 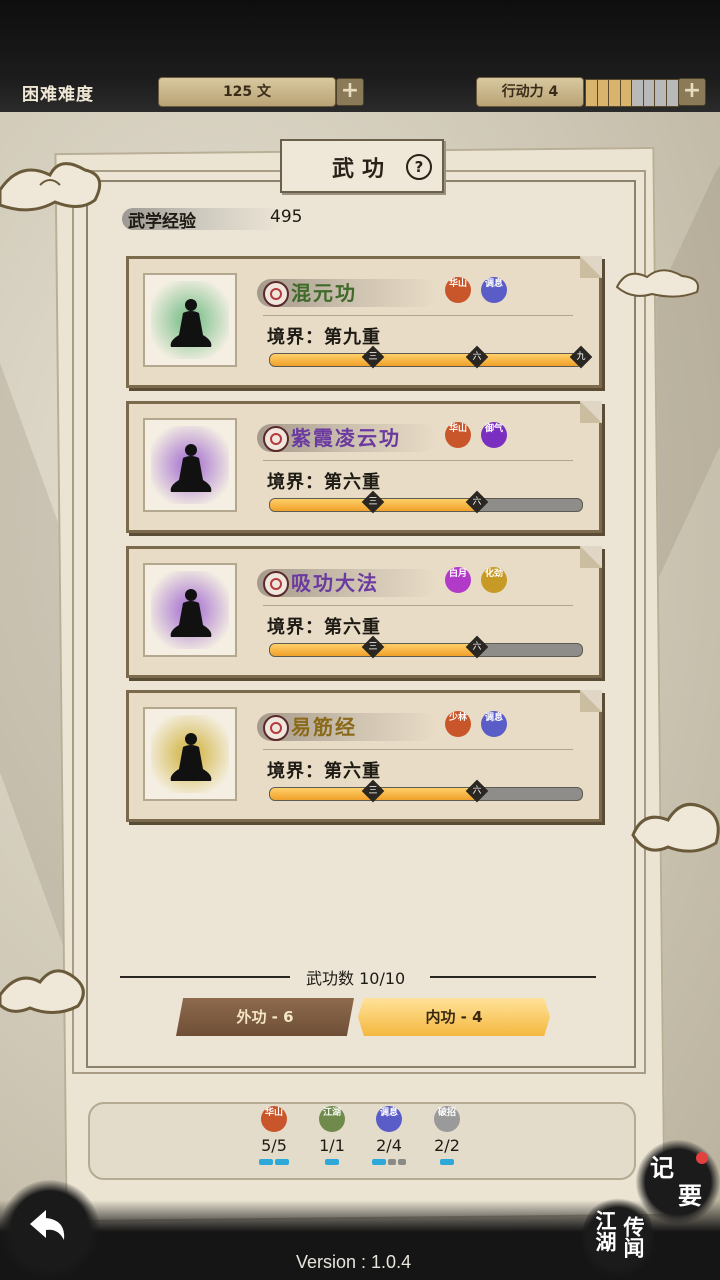 I want to click on skill-tag-badge: 白月, so click(x=458, y=580).